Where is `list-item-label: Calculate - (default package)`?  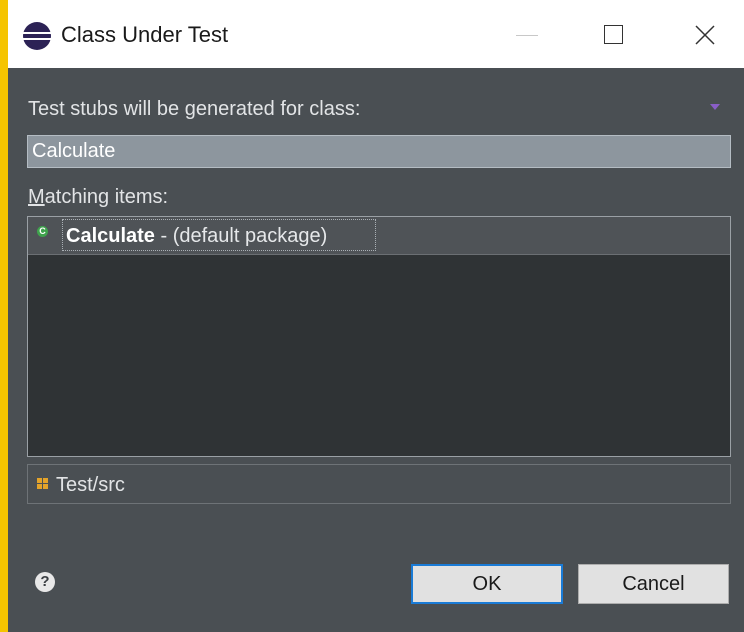
list-item-label: Calculate - (default package) is located at coordinates (196, 236).